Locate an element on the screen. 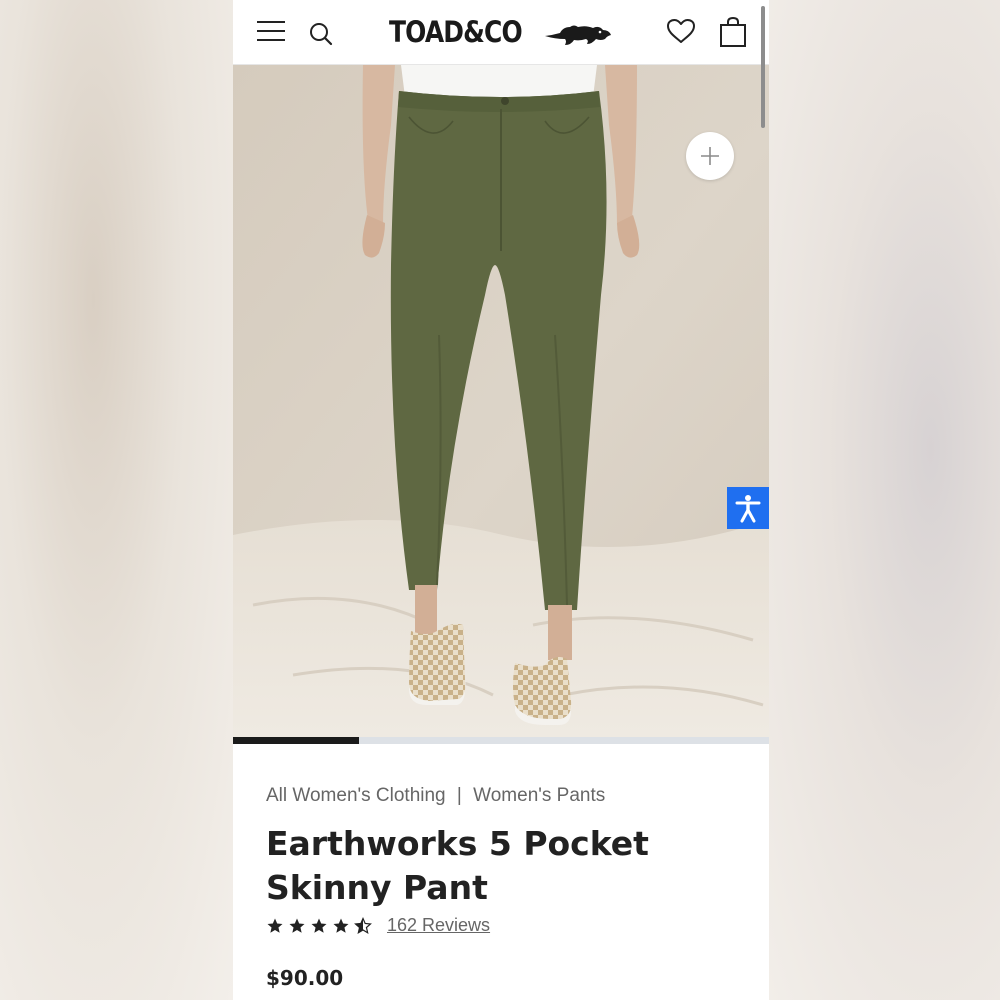 The image size is (1000, 1000). half-star-icon is located at coordinates (363, 925).